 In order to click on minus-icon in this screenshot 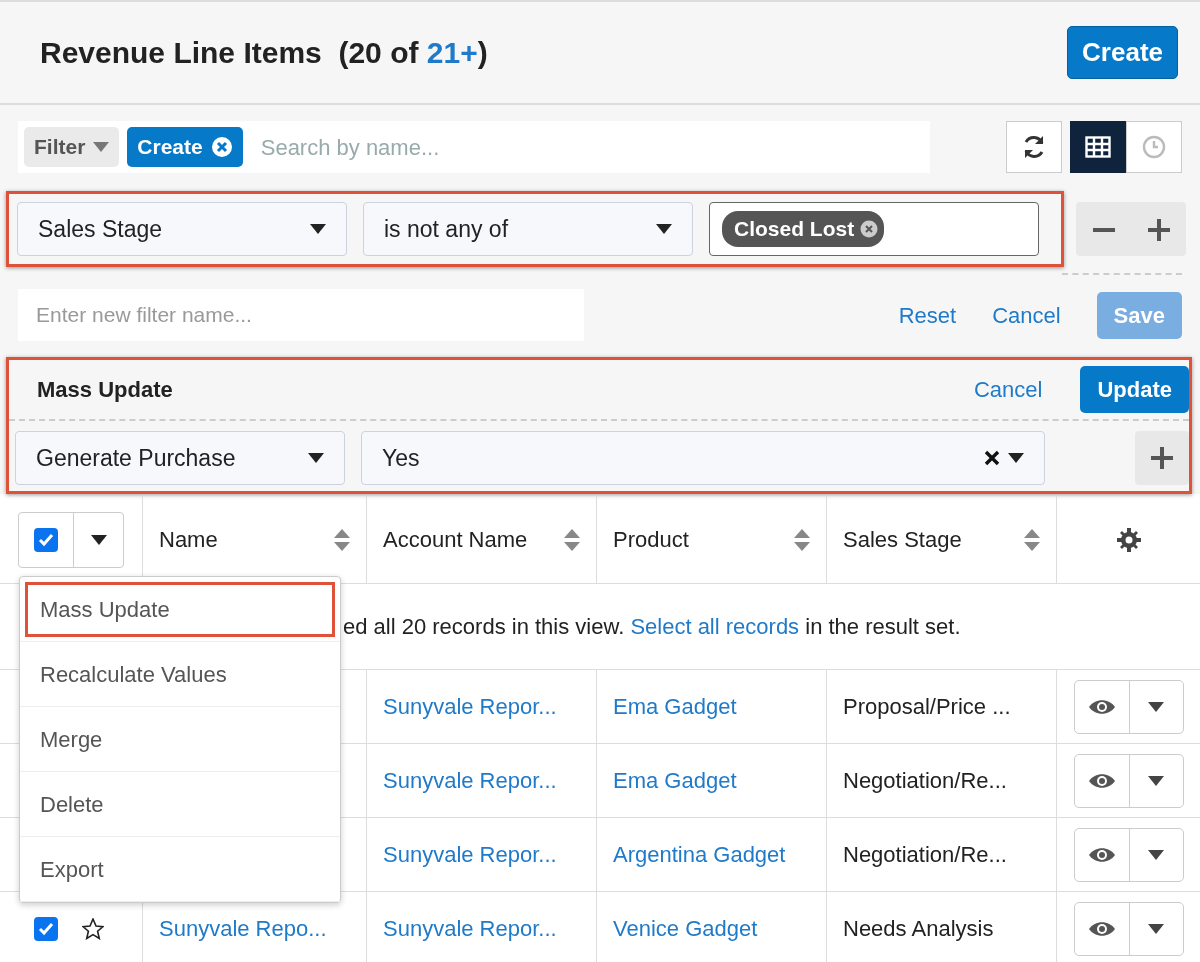, I will do `click(1103, 229)`.